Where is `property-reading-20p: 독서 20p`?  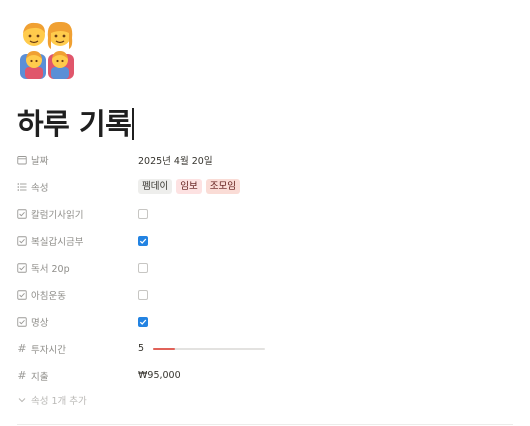 property-reading-20p: 독서 20p is located at coordinates (267, 267).